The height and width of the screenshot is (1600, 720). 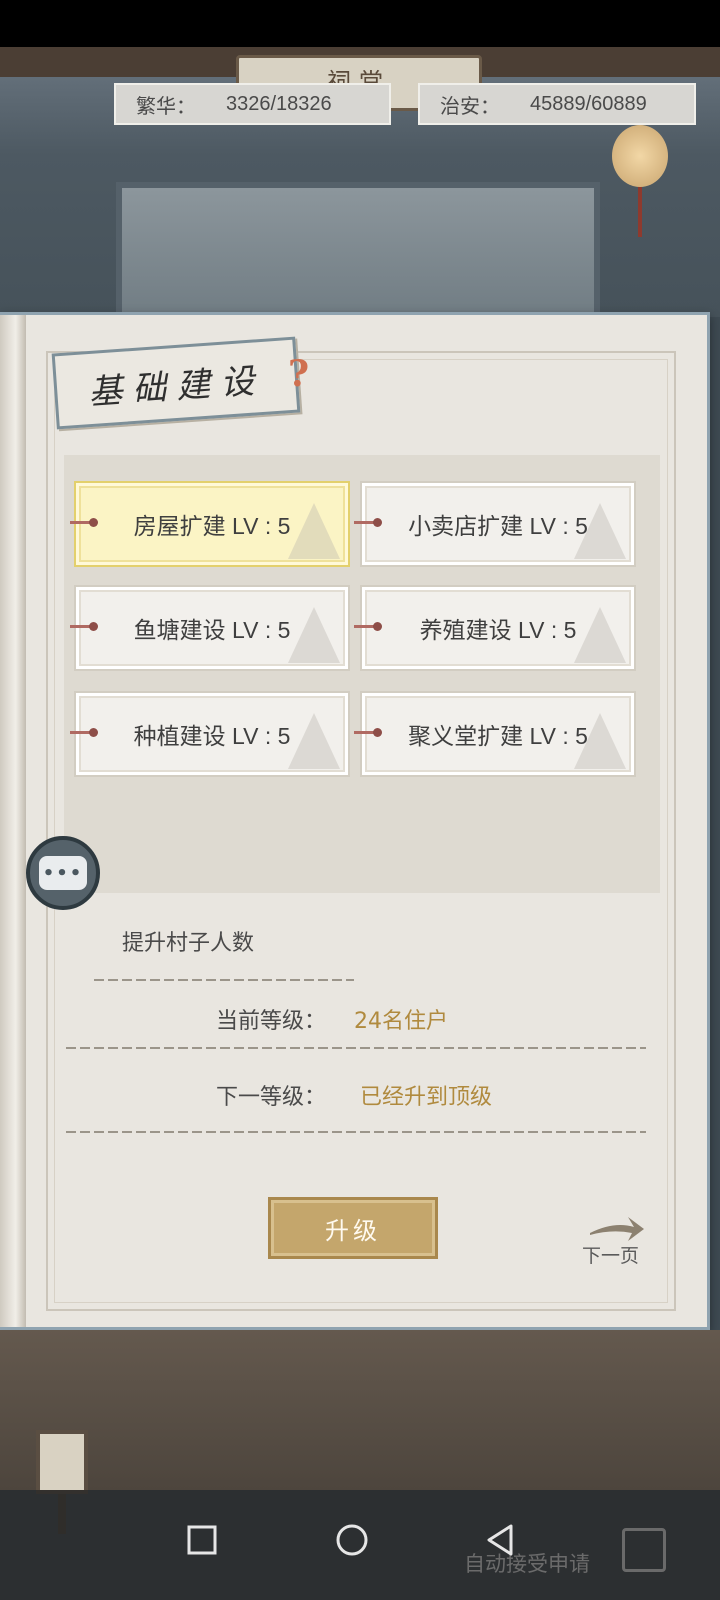 What do you see at coordinates (13, 821) in the screenshot?
I see `book-spine` at bounding box center [13, 821].